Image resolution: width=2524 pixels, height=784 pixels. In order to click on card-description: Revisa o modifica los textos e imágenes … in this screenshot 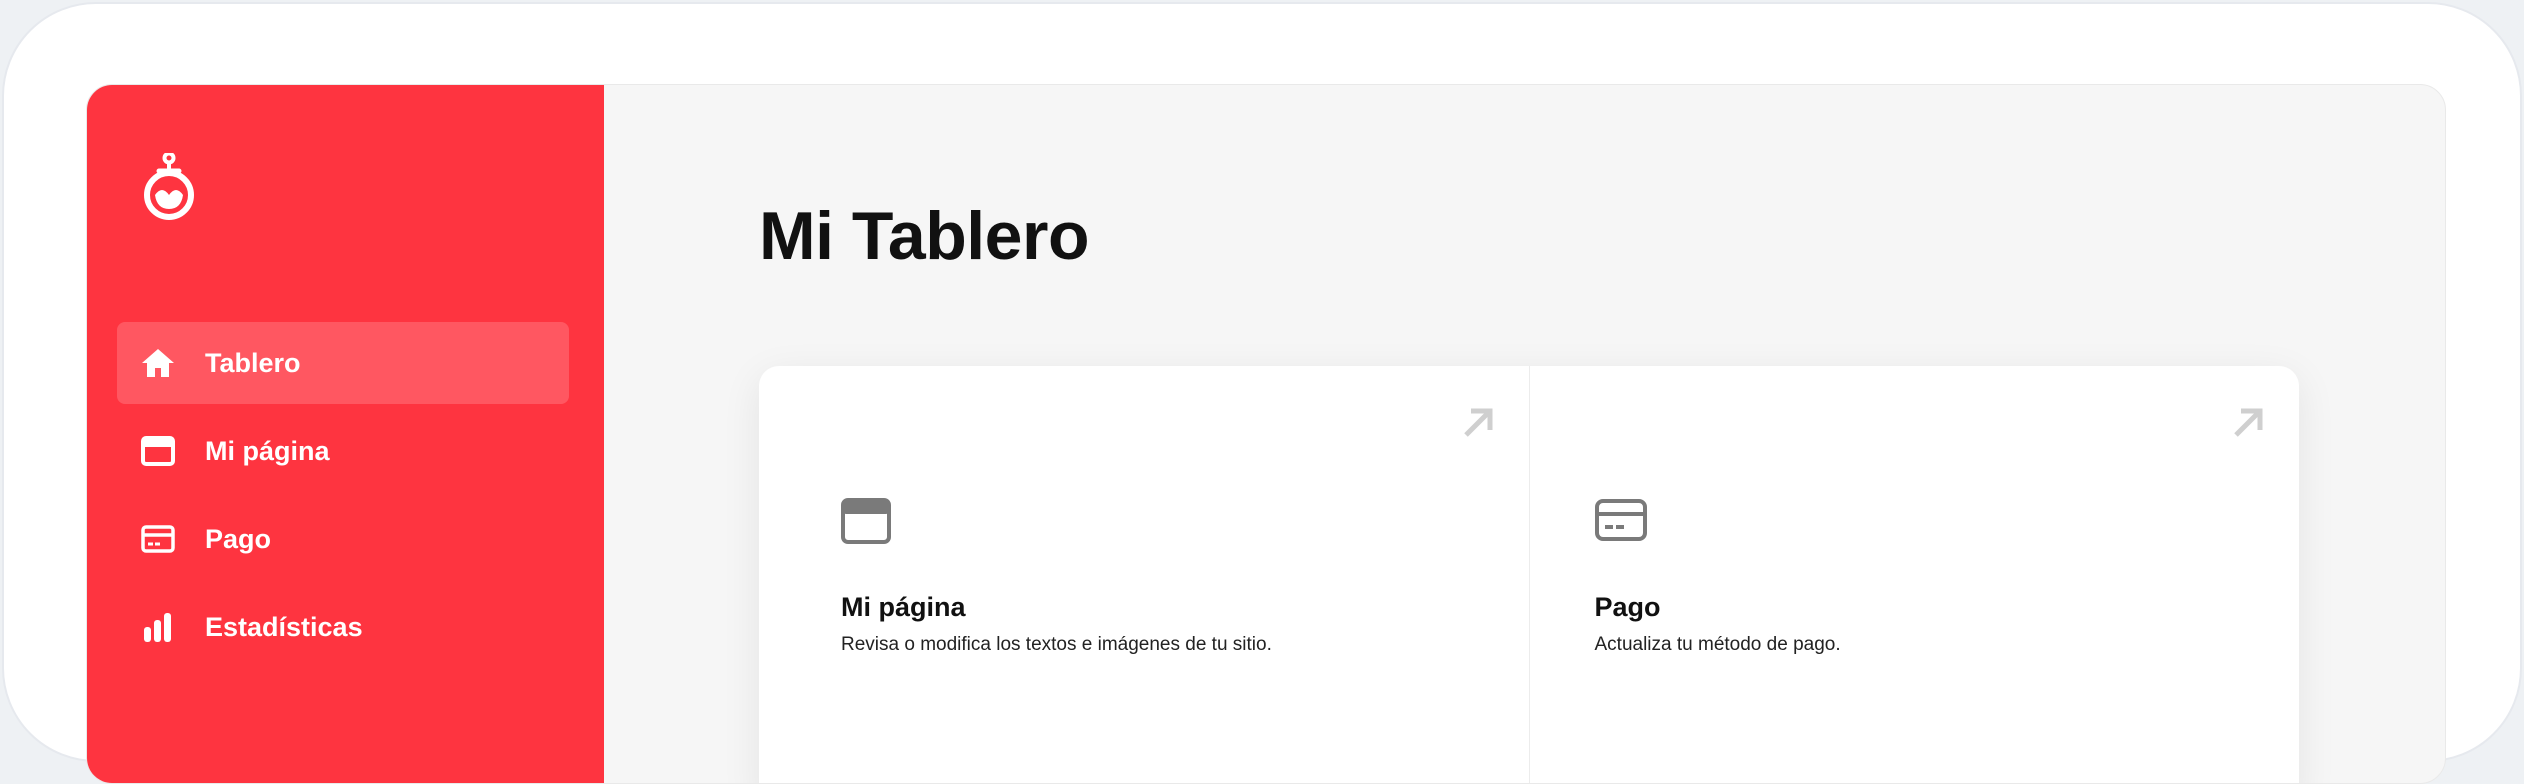, I will do `click(1056, 644)`.